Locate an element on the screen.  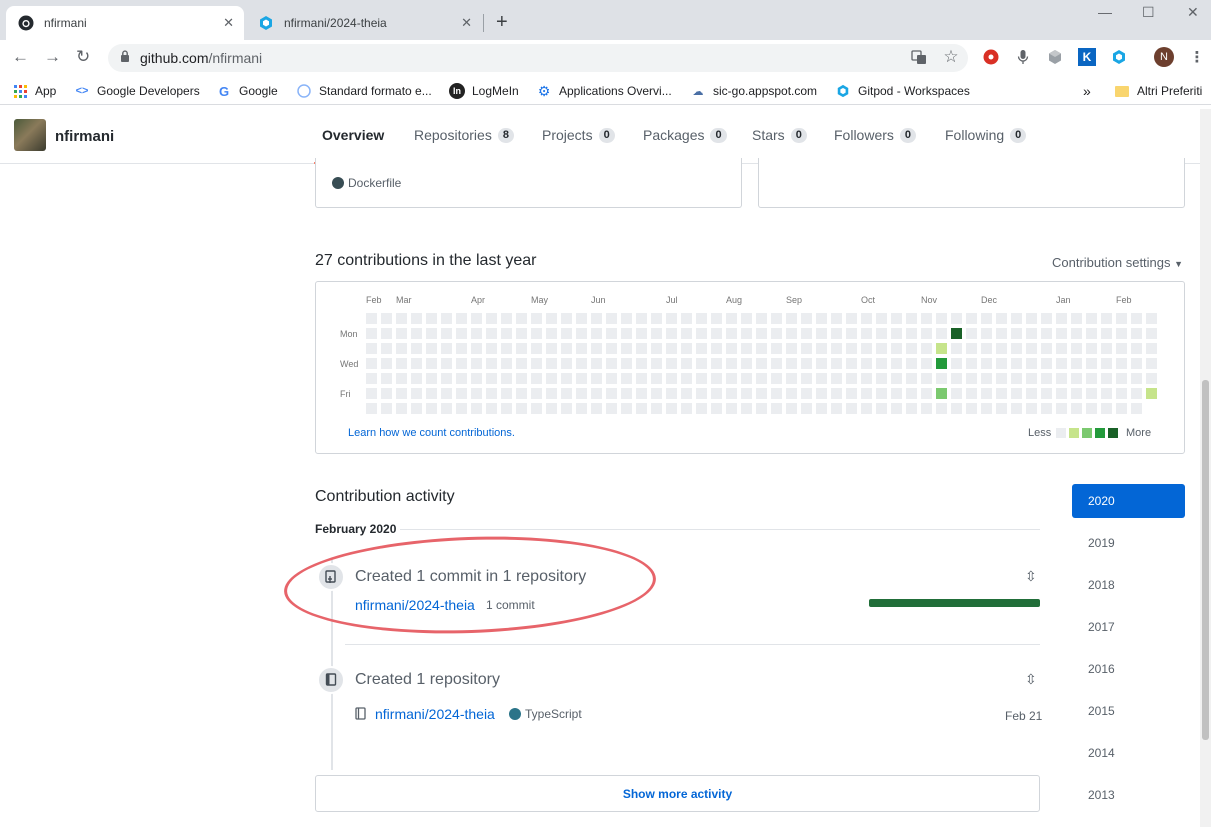
year-2020: 2020 is located at coordinates (1128, 501).